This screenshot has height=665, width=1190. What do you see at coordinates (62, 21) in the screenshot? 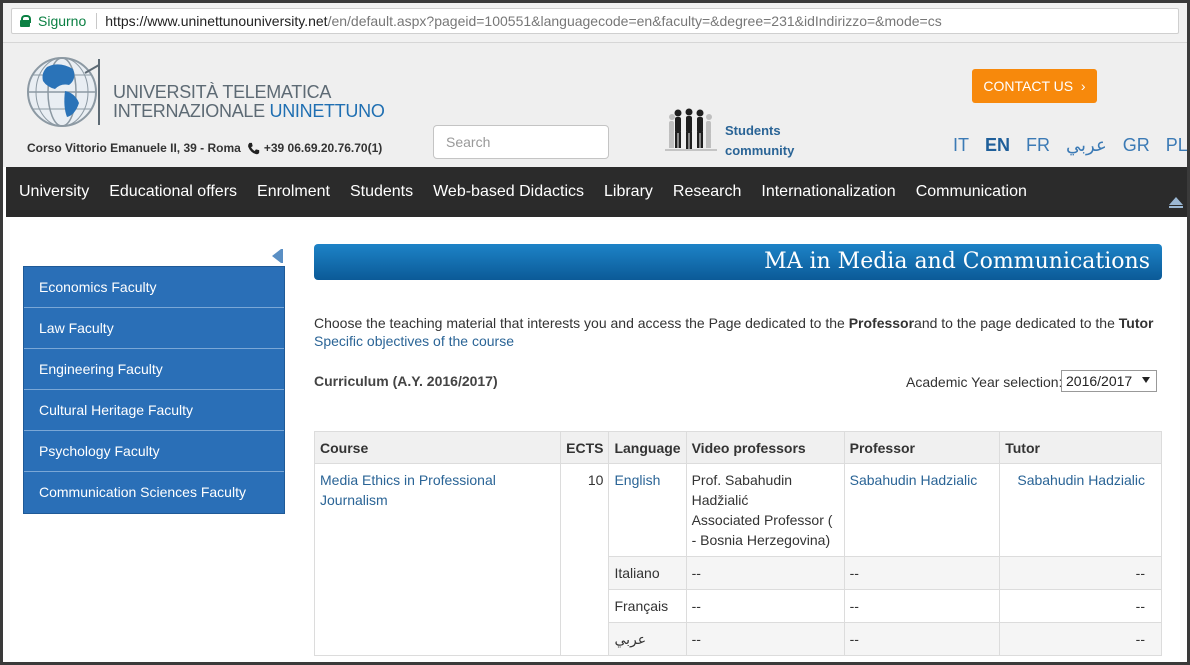
I see `secure-label: Sigurno` at bounding box center [62, 21].